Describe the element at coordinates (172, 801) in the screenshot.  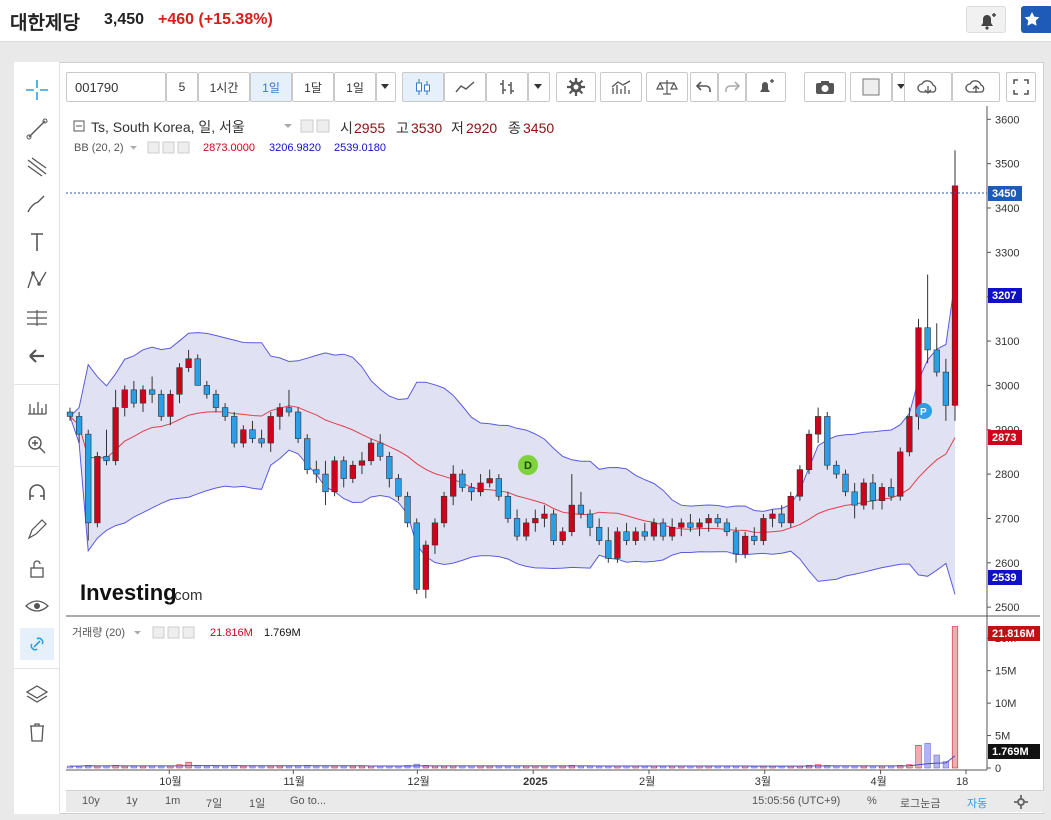
I see `range-1m-button: 1m` at that location.